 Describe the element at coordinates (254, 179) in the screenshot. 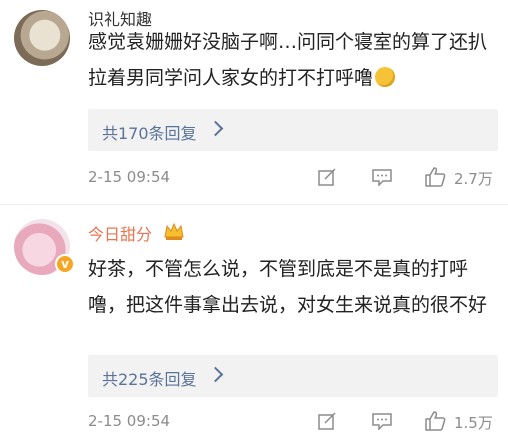

I see `comment-footer: 2-15 09:54 2.7万` at that location.